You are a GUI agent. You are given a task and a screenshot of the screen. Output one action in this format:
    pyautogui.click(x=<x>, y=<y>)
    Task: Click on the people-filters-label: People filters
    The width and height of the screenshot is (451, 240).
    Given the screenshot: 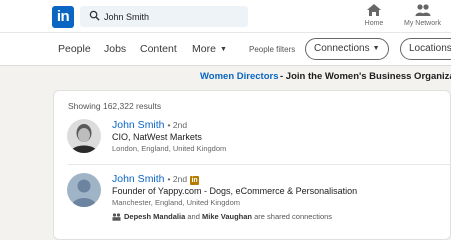 What is the action you would take?
    pyautogui.click(x=272, y=49)
    